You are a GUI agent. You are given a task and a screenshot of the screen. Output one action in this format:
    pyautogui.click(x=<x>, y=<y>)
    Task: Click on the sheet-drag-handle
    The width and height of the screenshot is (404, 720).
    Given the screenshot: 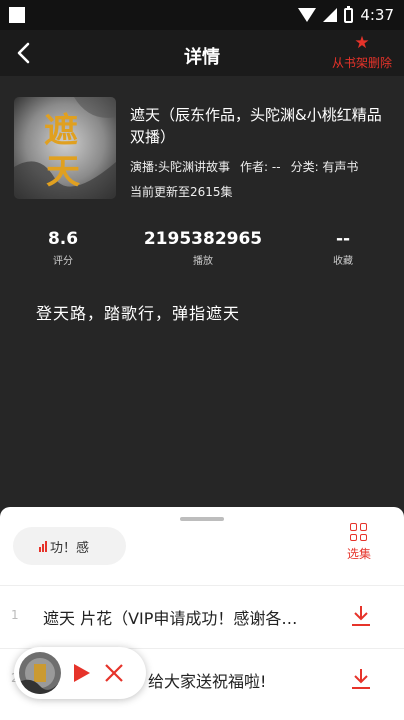 What is the action you would take?
    pyautogui.click(x=202, y=519)
    